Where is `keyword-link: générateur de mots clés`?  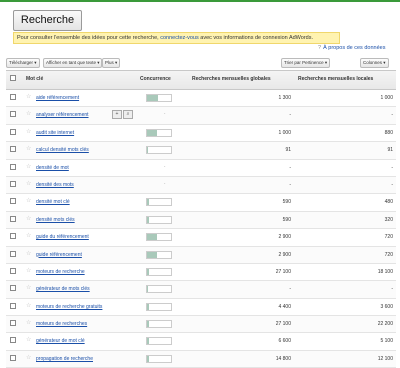 keyword-link: générateur de mots clés is located at coordinates (63, 289).